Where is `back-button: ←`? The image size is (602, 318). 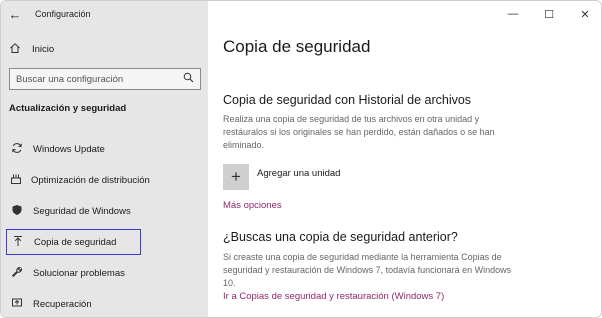 back-button: ← is located at coordinates (15, 14).